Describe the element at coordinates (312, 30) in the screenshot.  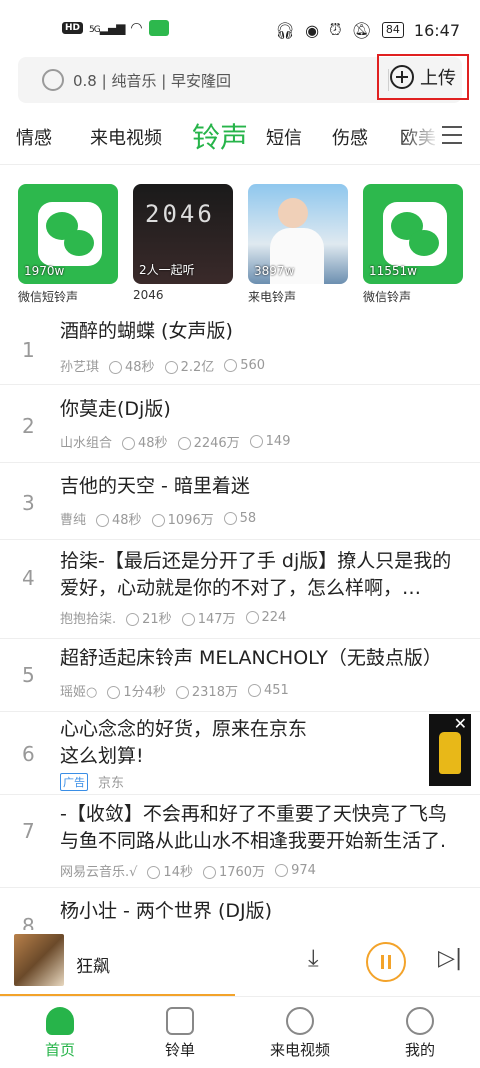
I see `eye-icon: ◉` at that location.